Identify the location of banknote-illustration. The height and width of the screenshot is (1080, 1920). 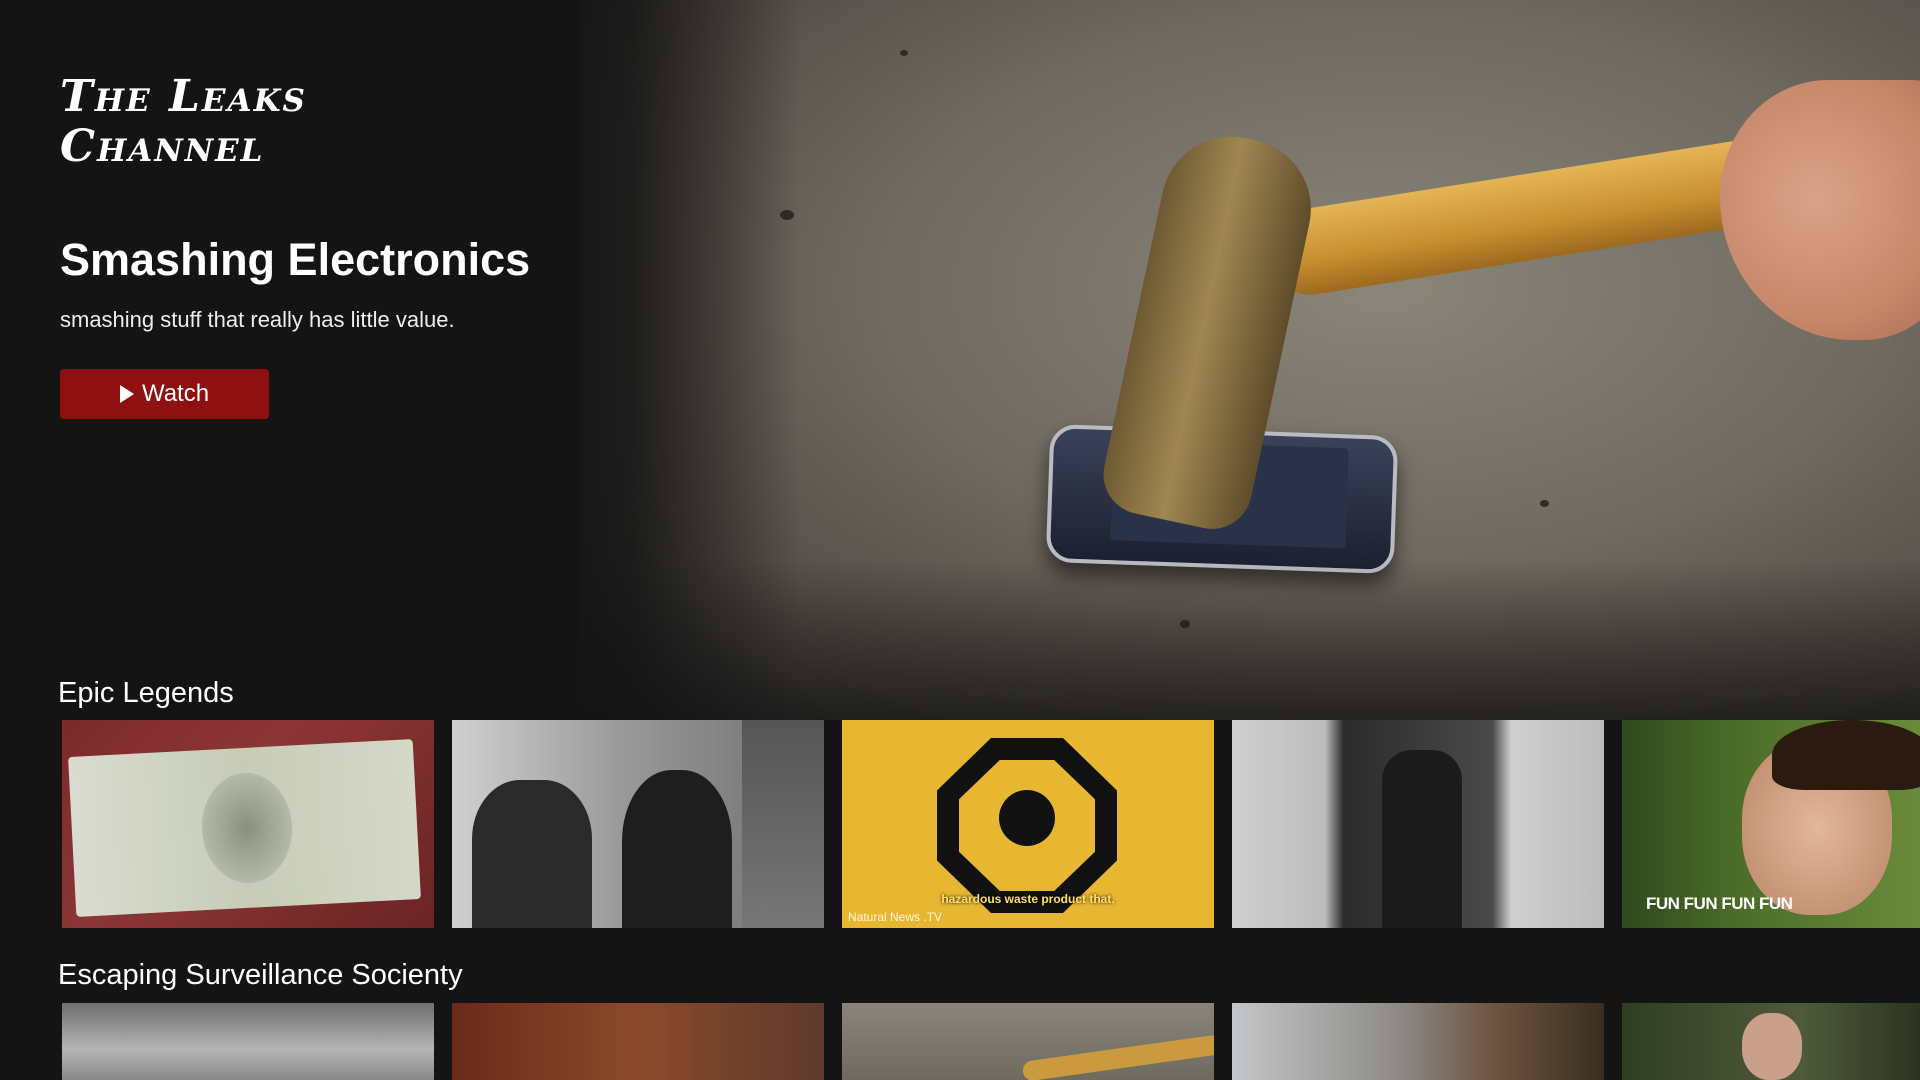
(244, 828).